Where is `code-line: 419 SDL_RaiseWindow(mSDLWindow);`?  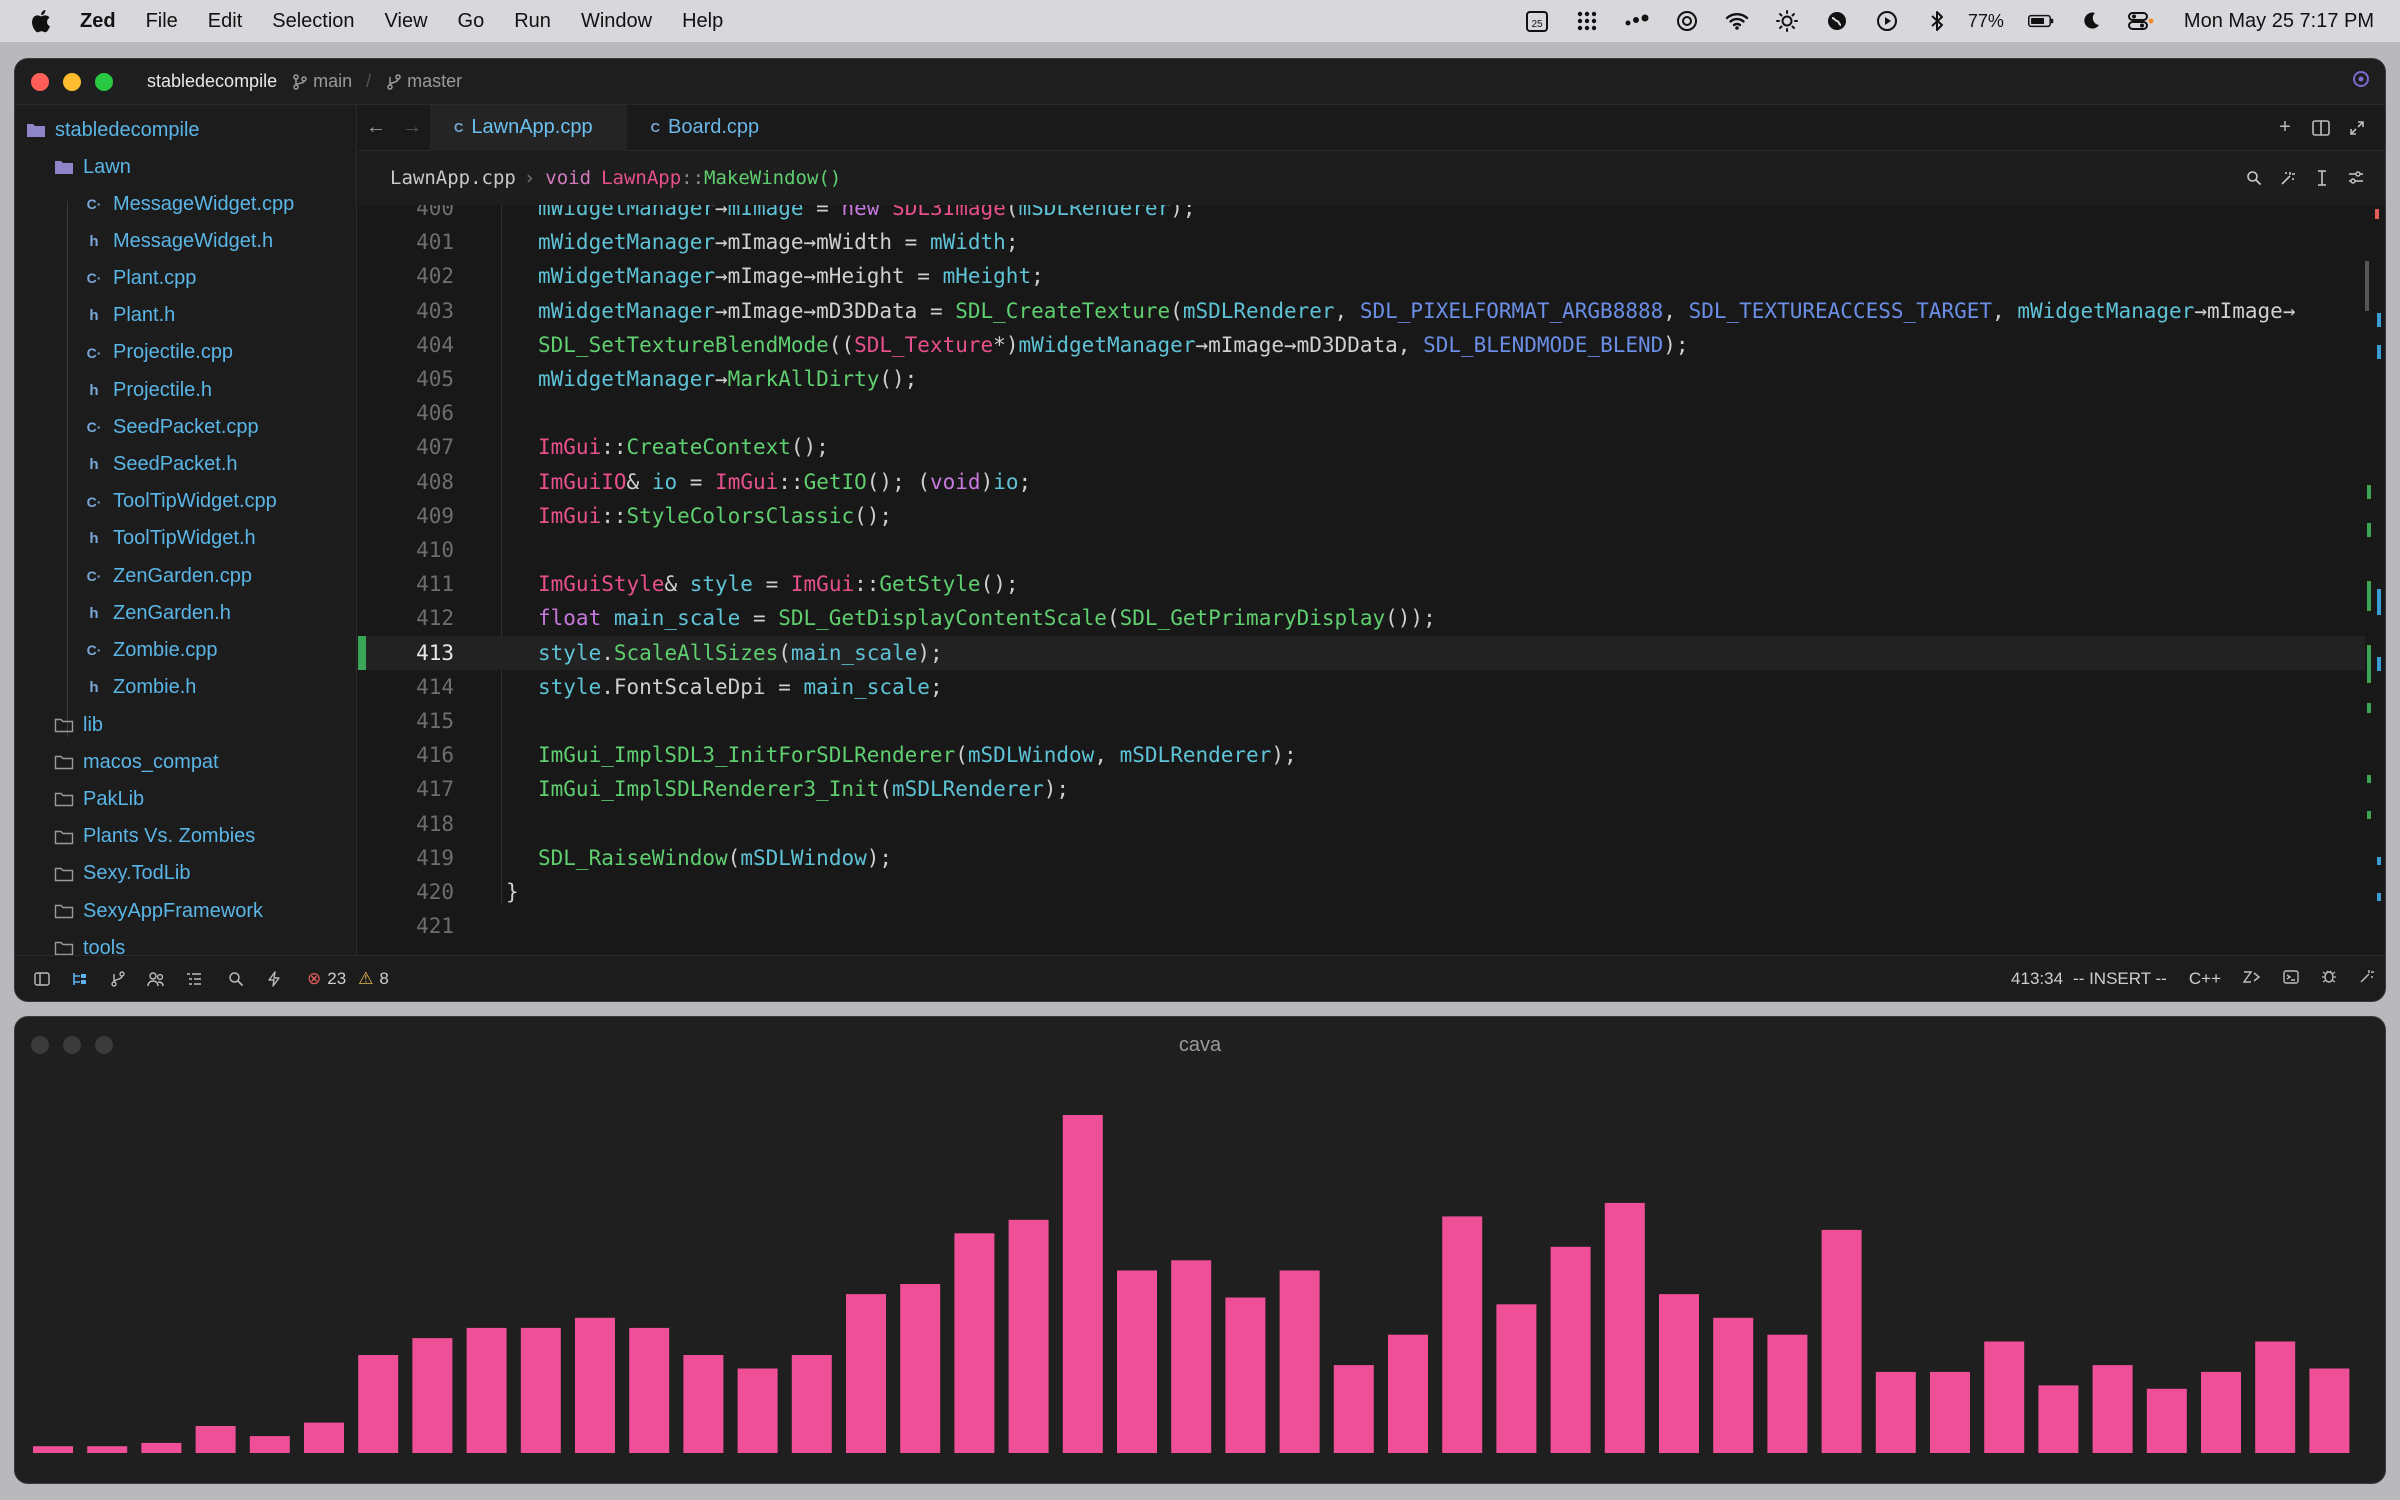 code-line: 419 SDL_RaiseWindow(mSDLWindow); is located at coordinates (1361, 858).